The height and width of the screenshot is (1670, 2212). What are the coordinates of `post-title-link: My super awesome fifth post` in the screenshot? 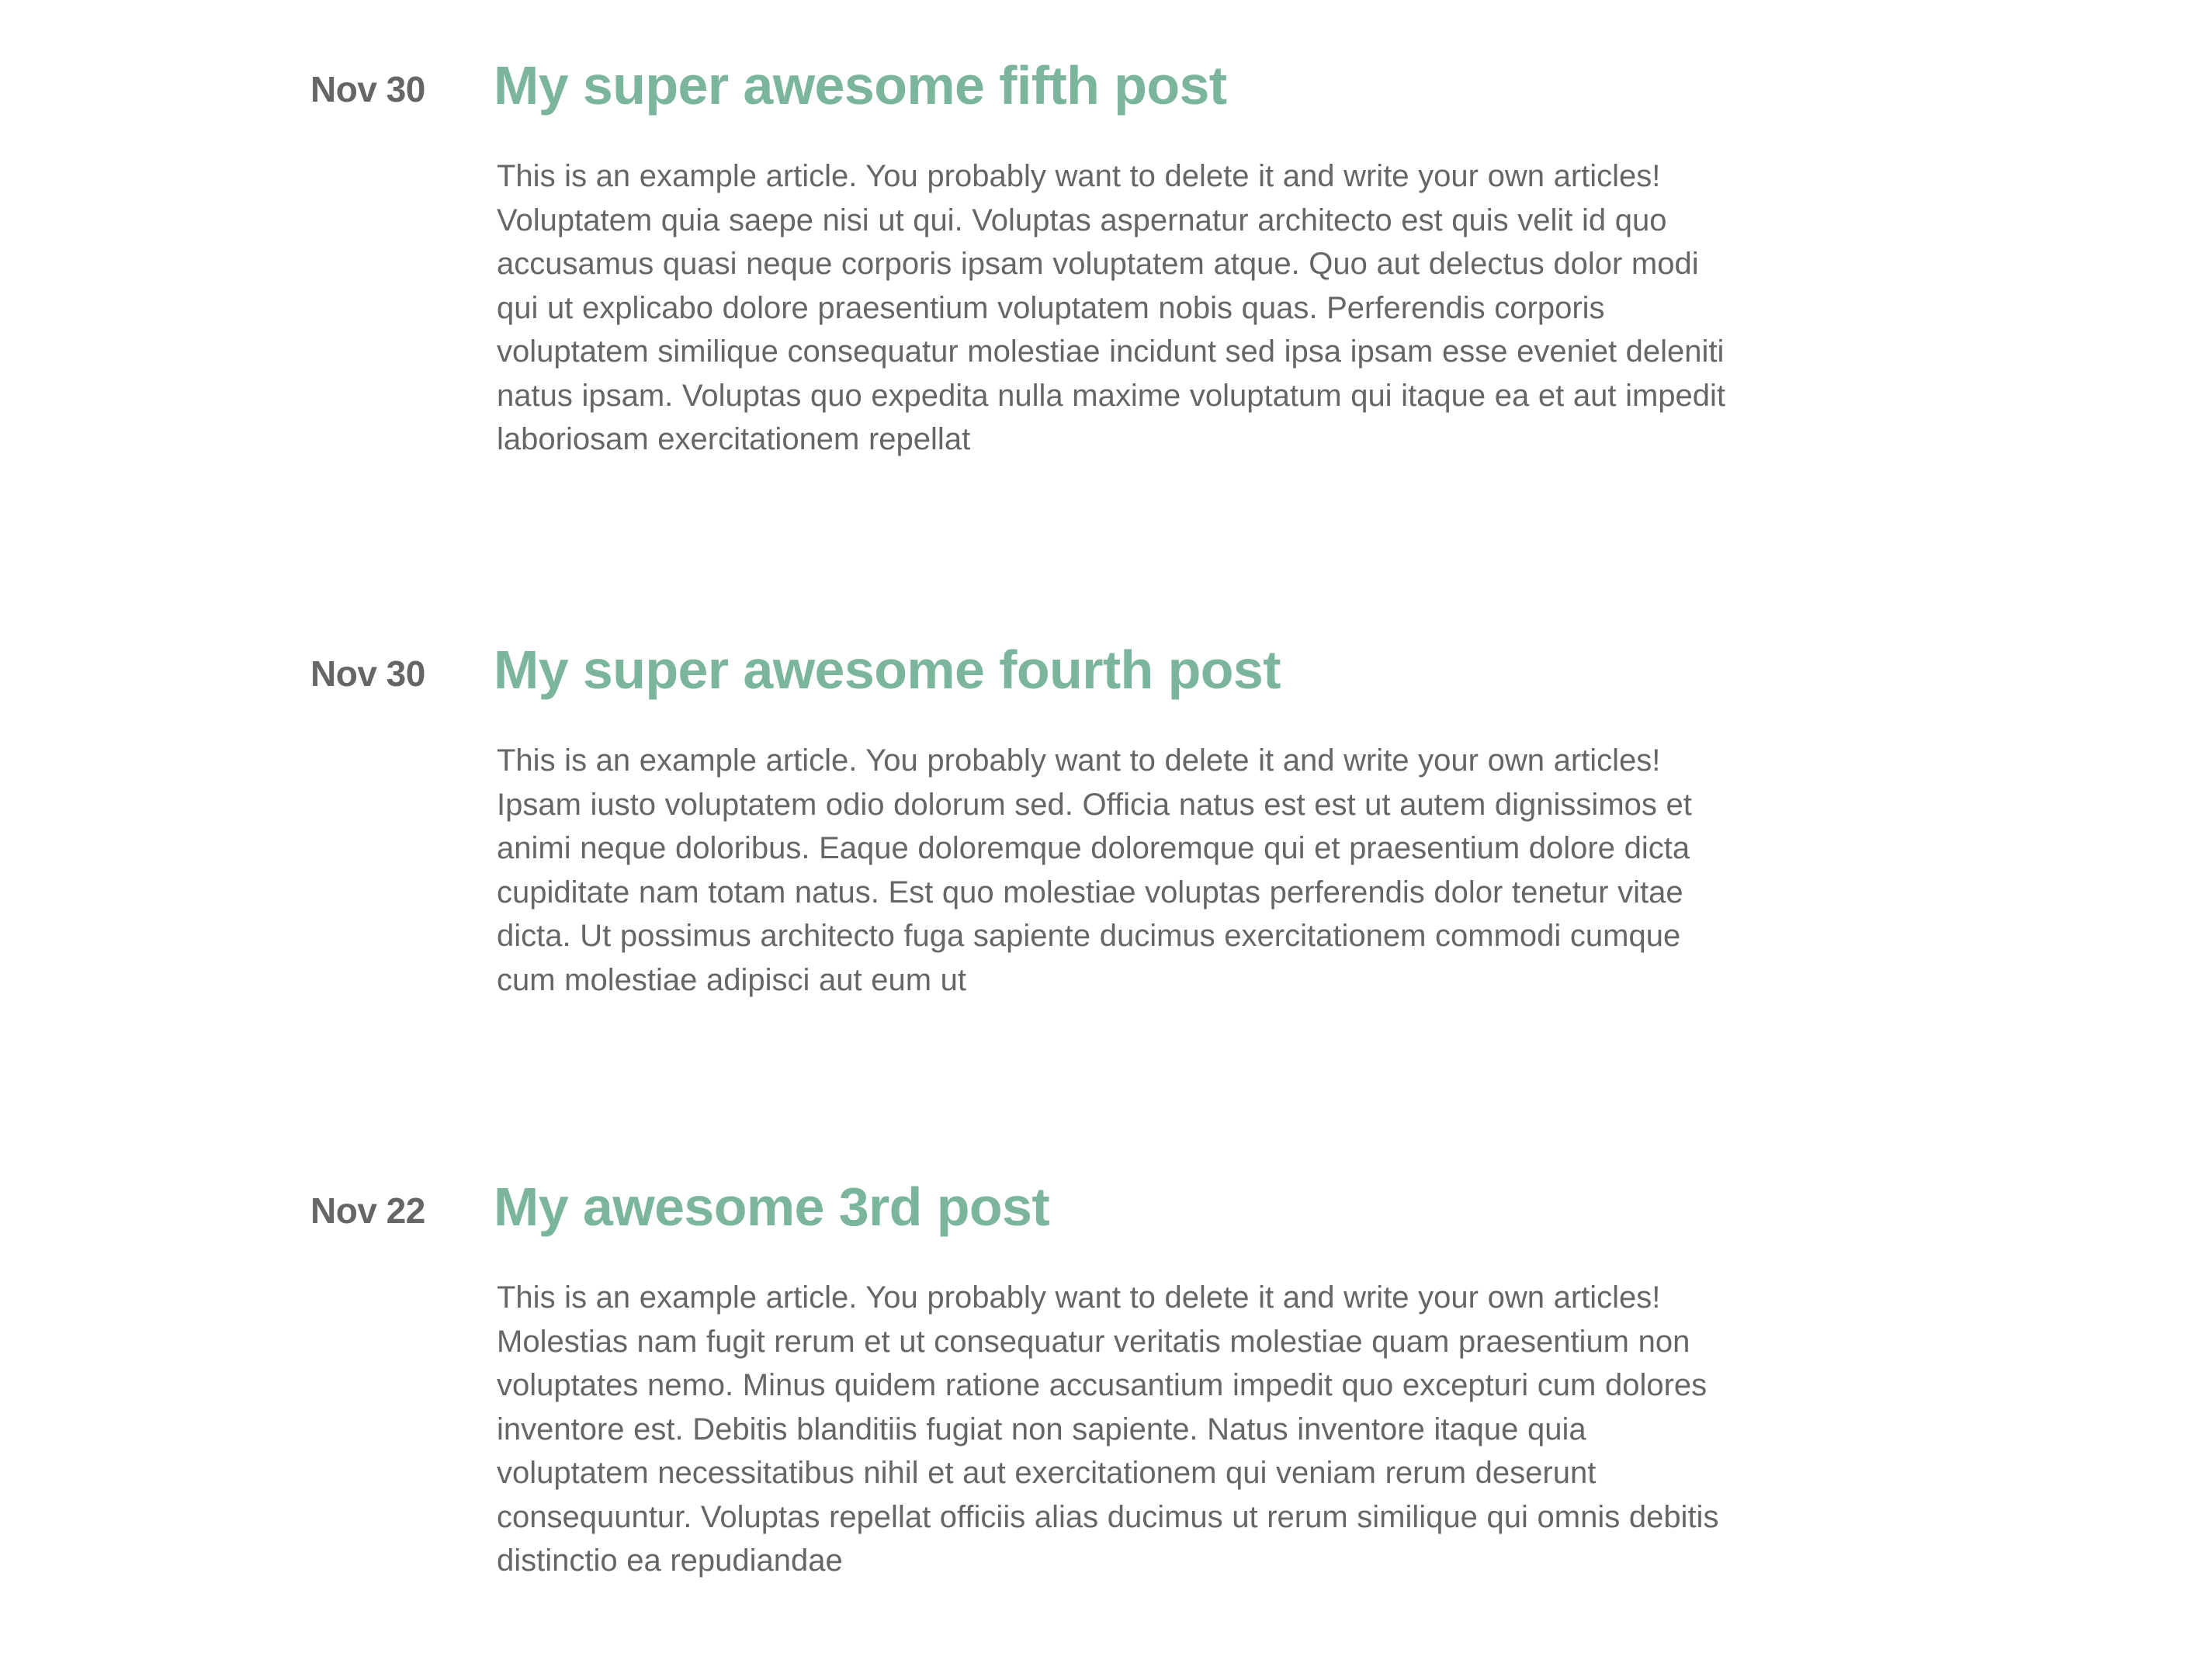 It's located at (861, 85).